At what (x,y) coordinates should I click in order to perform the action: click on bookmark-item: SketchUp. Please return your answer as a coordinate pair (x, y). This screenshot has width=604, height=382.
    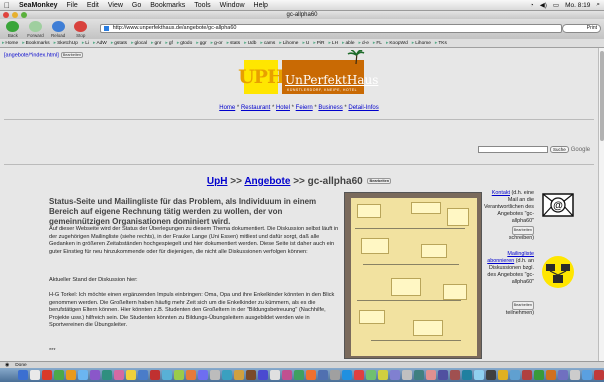
    Looking at the image, I should click on (66, 43).